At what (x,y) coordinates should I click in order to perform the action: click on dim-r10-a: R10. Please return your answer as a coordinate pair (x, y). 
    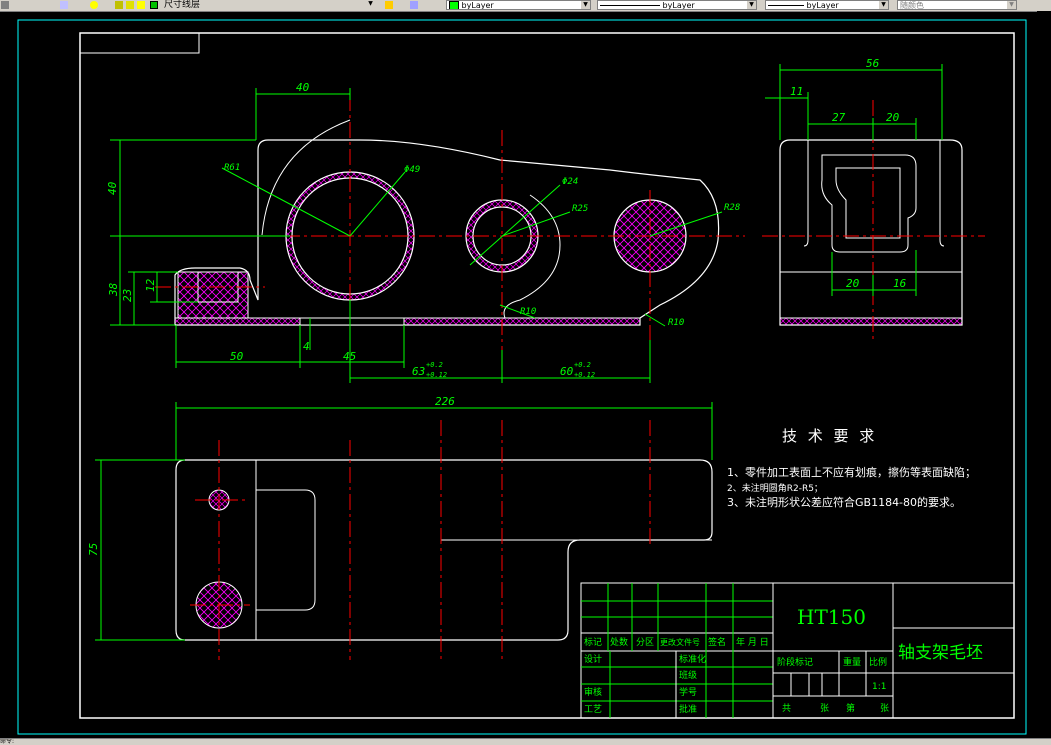
    Looking at the image, I should click on (528, 312).